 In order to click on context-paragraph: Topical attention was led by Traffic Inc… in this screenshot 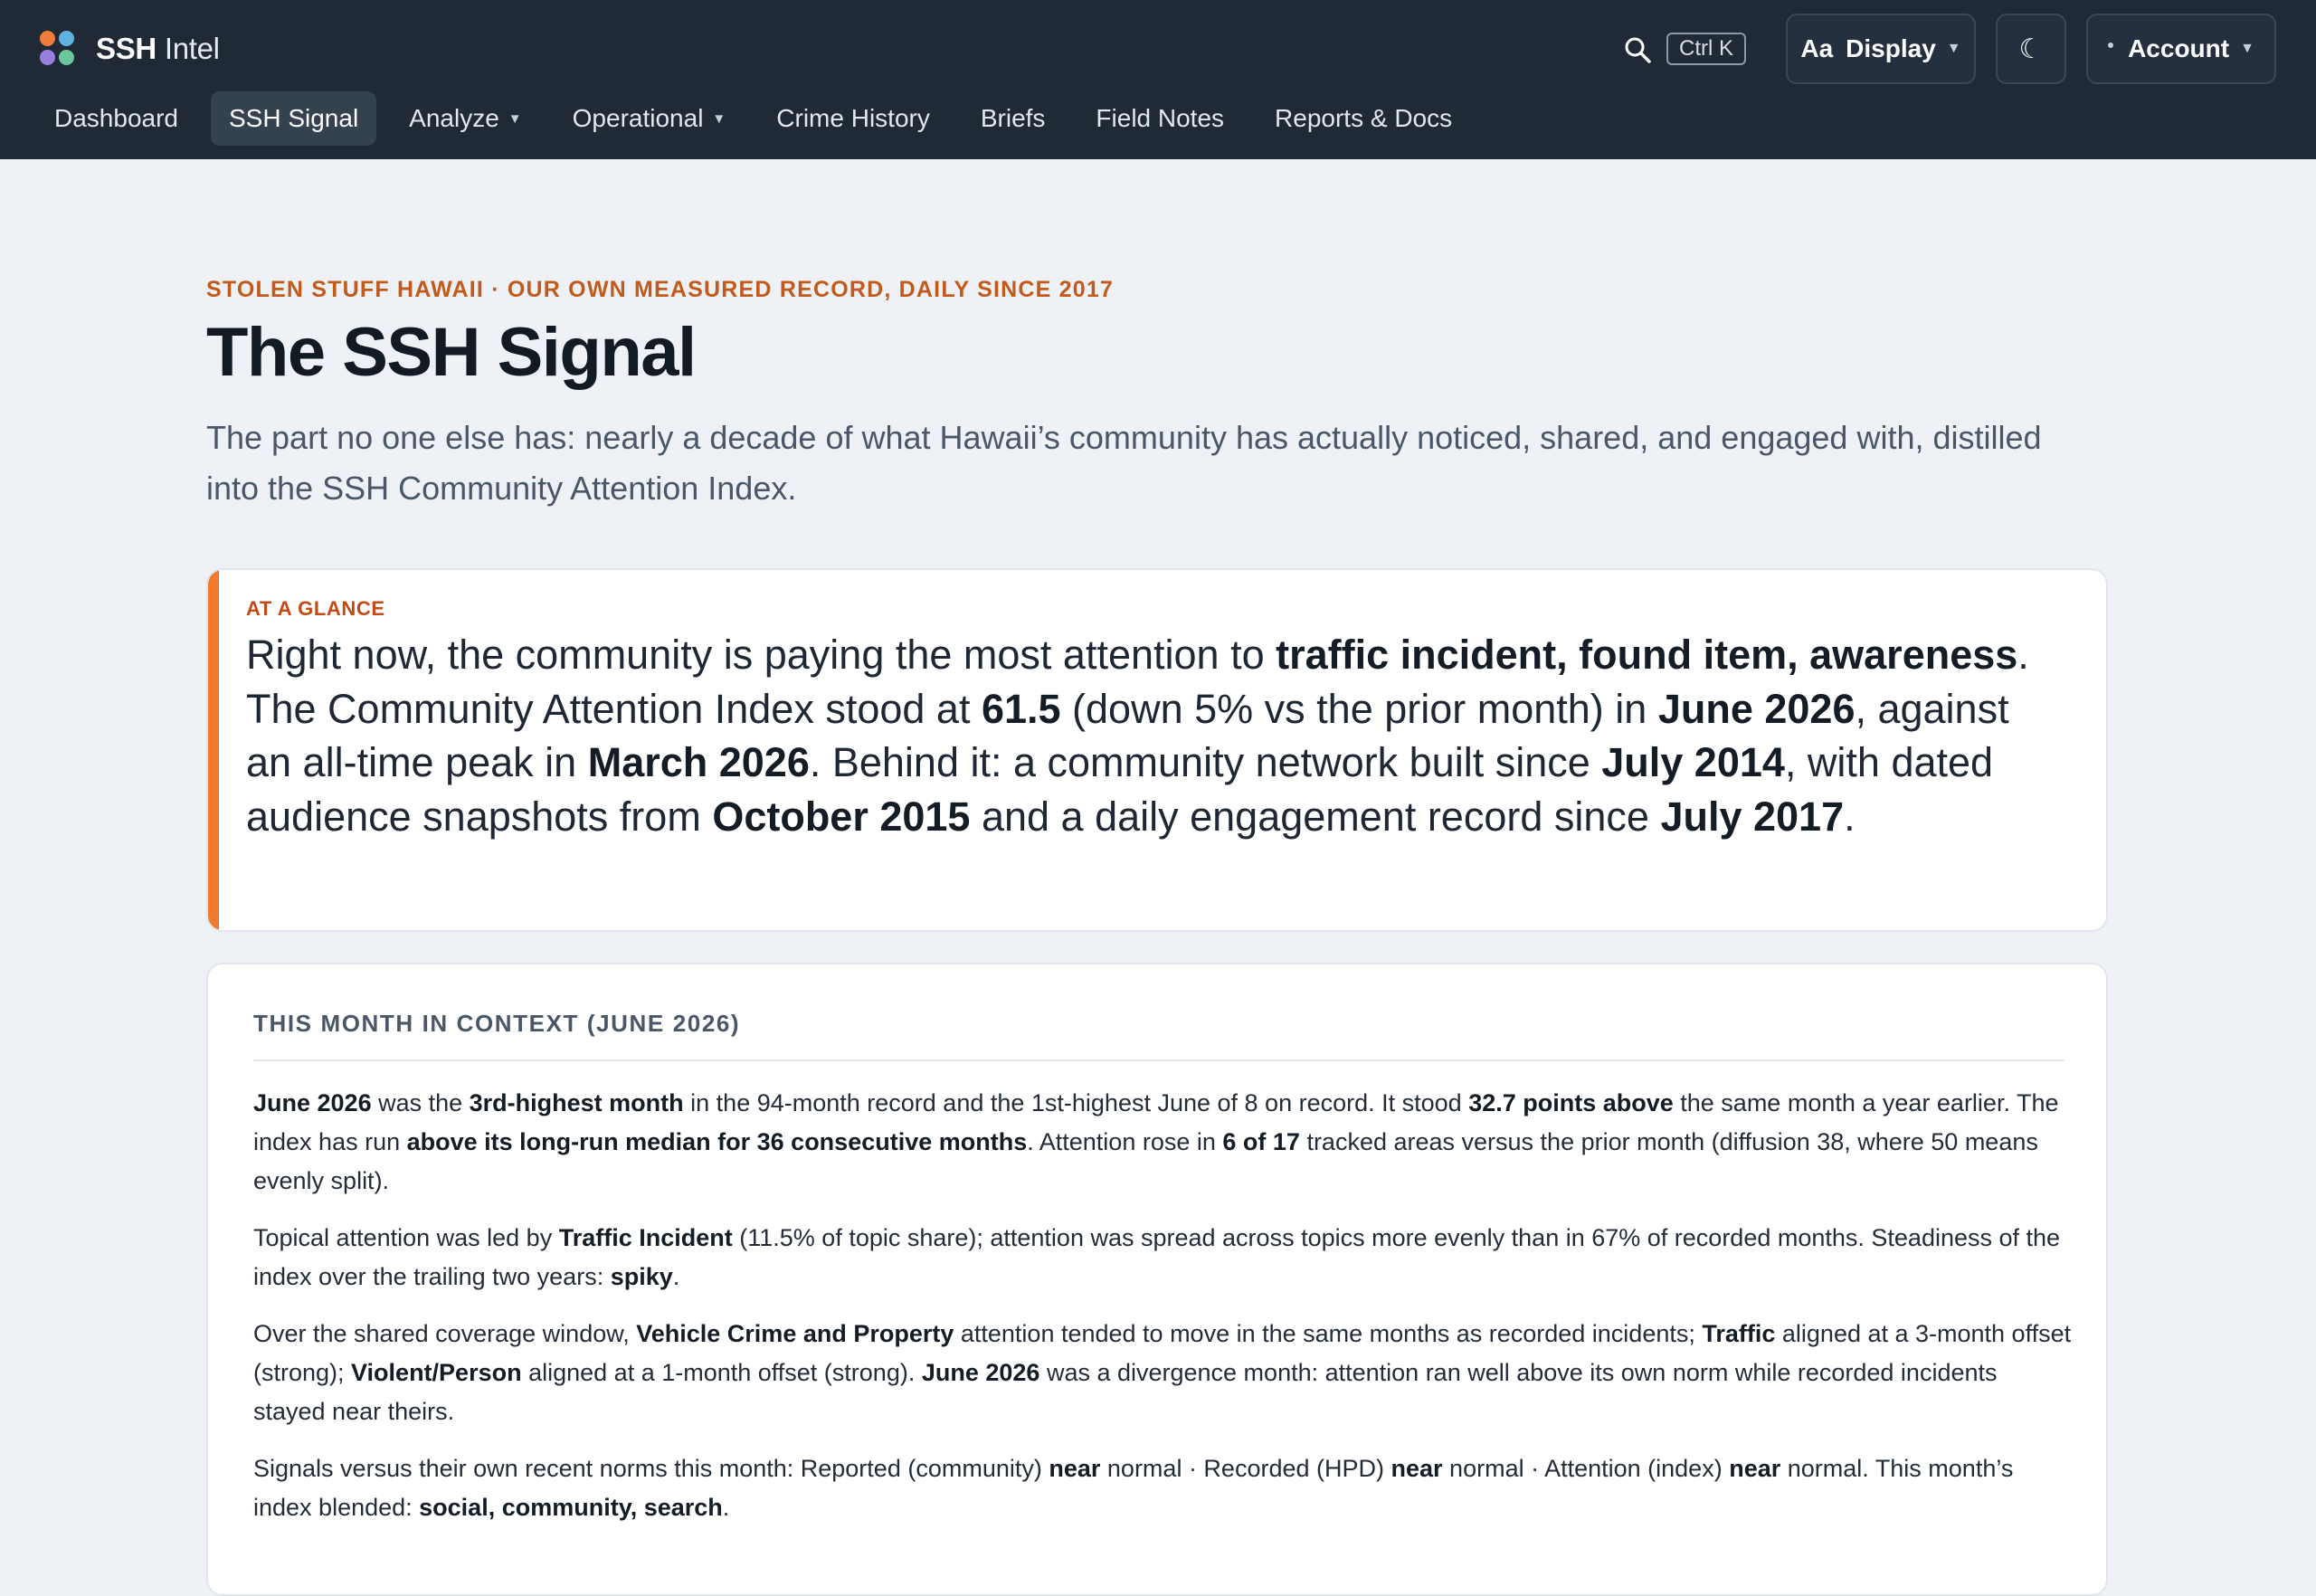, I will do `click(1162, 1258)`.